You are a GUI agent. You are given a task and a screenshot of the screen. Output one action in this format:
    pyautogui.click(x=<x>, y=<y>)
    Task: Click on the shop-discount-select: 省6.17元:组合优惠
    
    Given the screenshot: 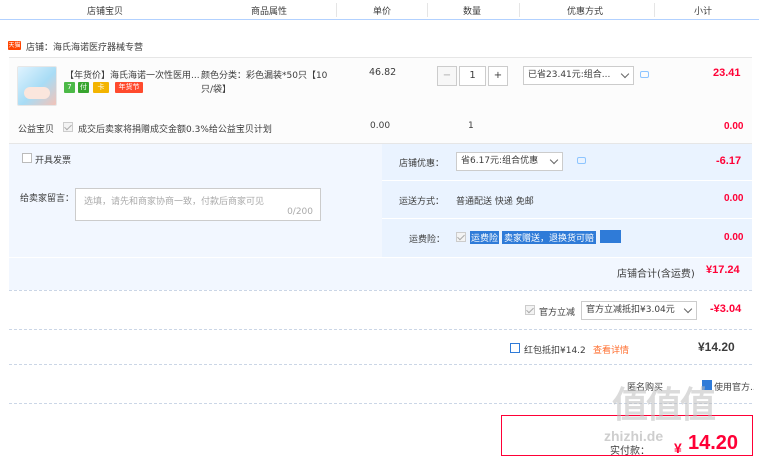 What is the action you would take?
    pyautogui.click(x=509, y=161)
    